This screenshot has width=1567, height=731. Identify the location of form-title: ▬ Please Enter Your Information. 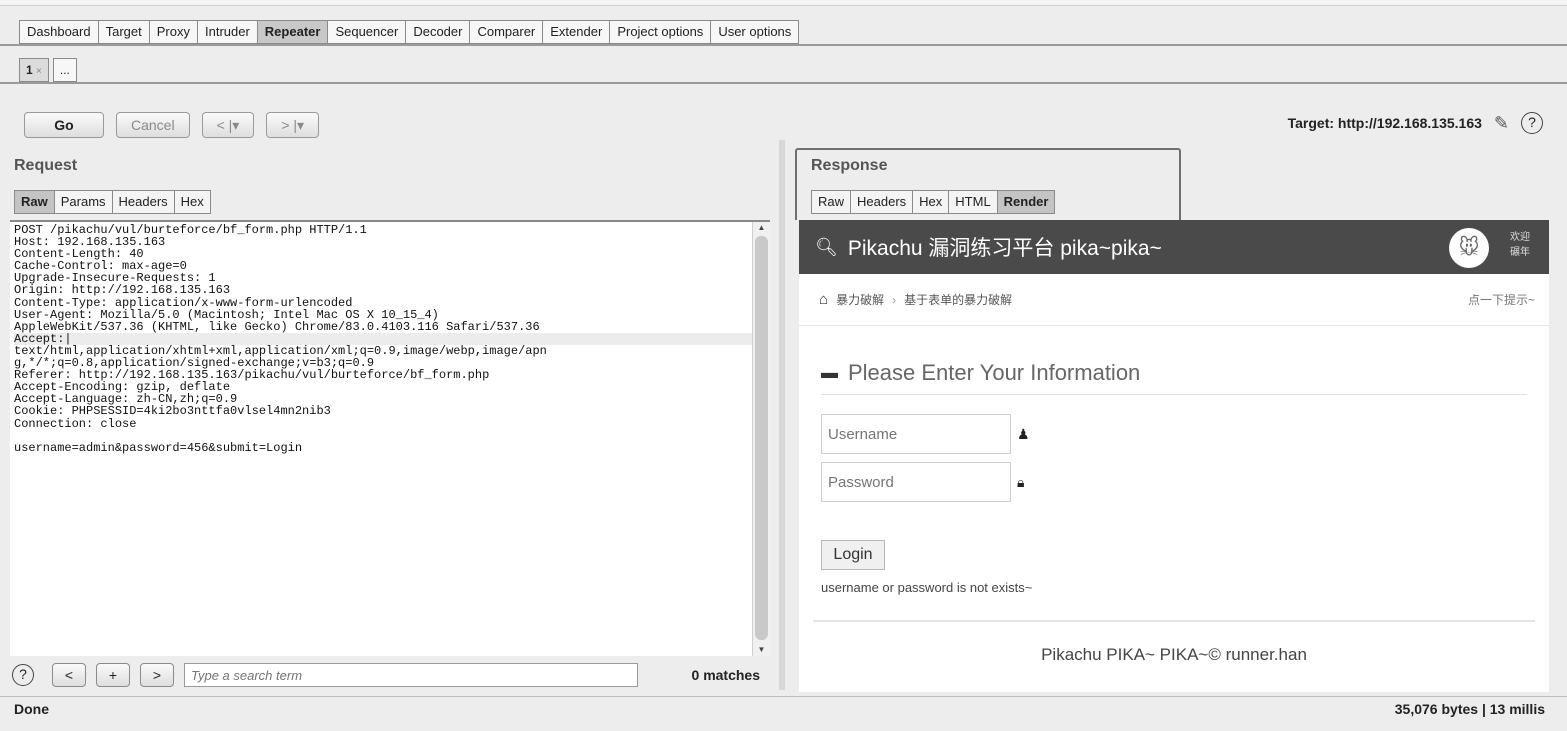
(980, 373).